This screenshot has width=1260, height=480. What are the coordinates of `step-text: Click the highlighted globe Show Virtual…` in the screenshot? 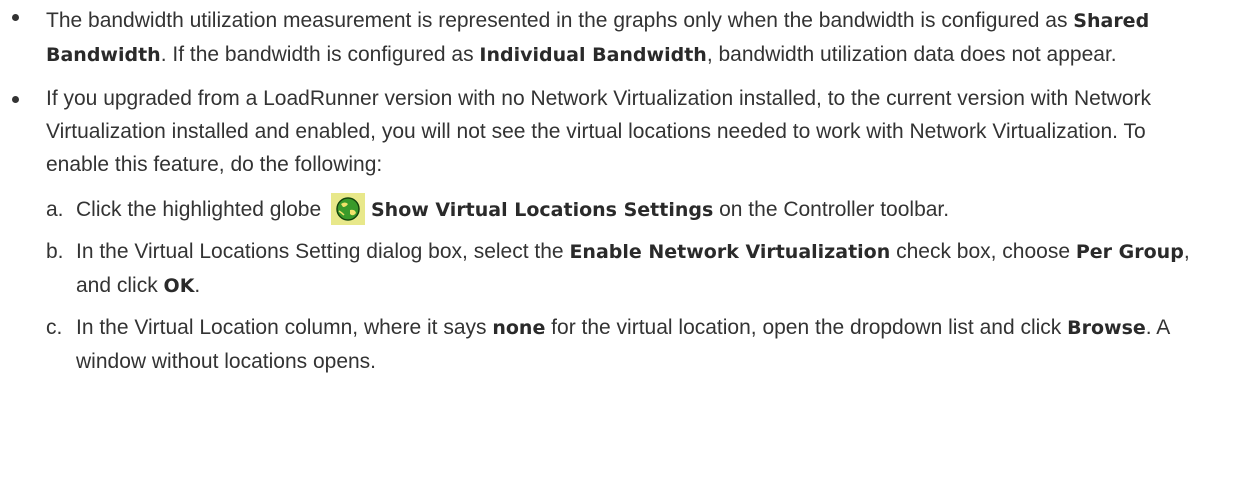 It's located at (512, 209).